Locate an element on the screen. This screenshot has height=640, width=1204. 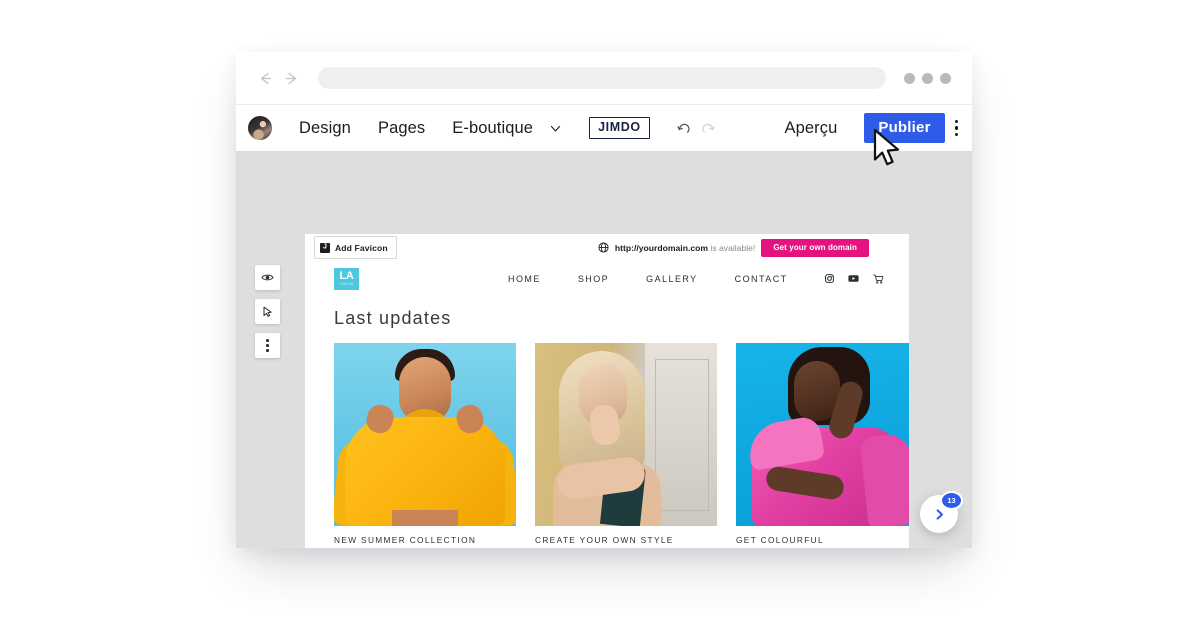
jimdo-brand-badge: JIMDO is located at coordinates (619, 128).